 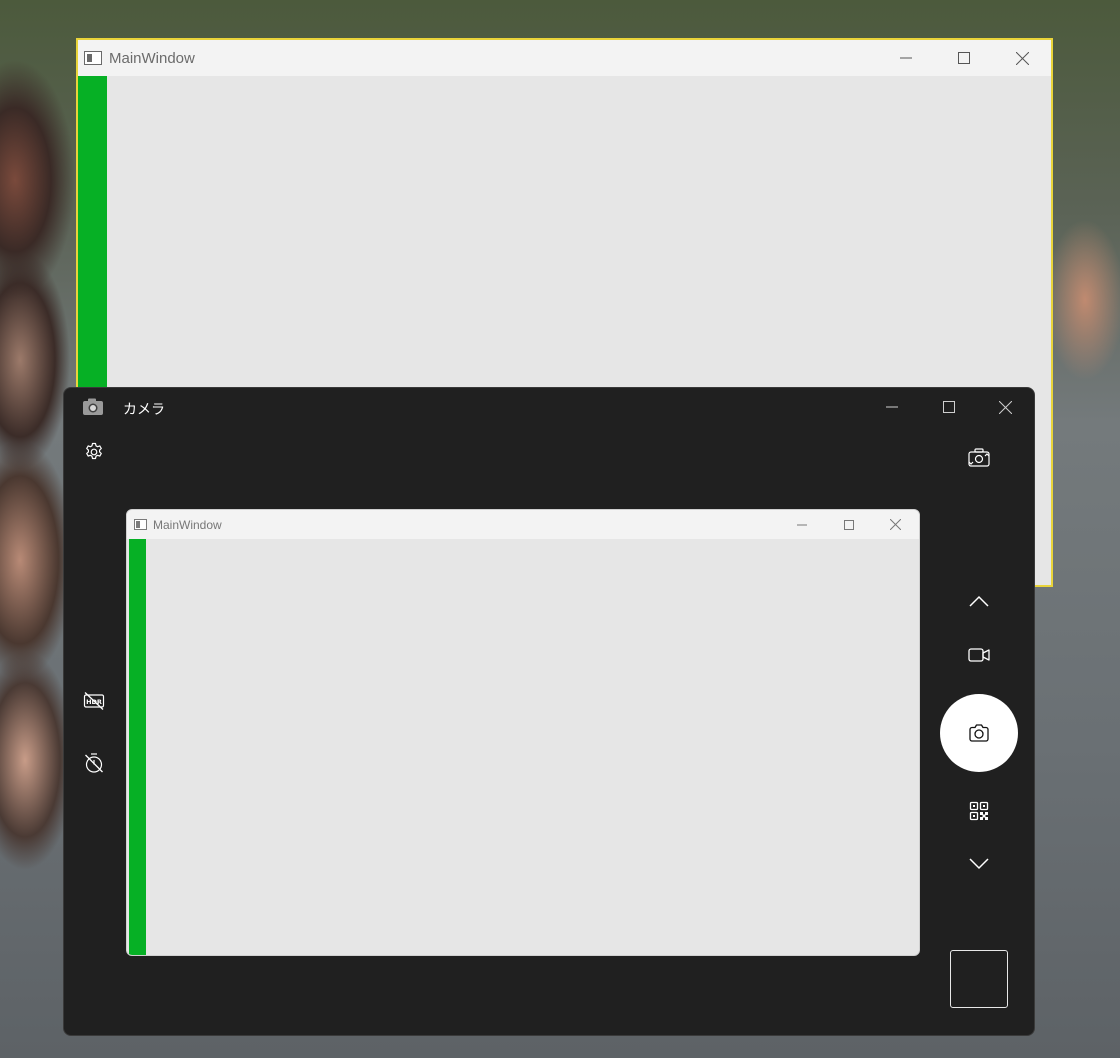 I want to click on settings-icon, so click(x=94, y=451).